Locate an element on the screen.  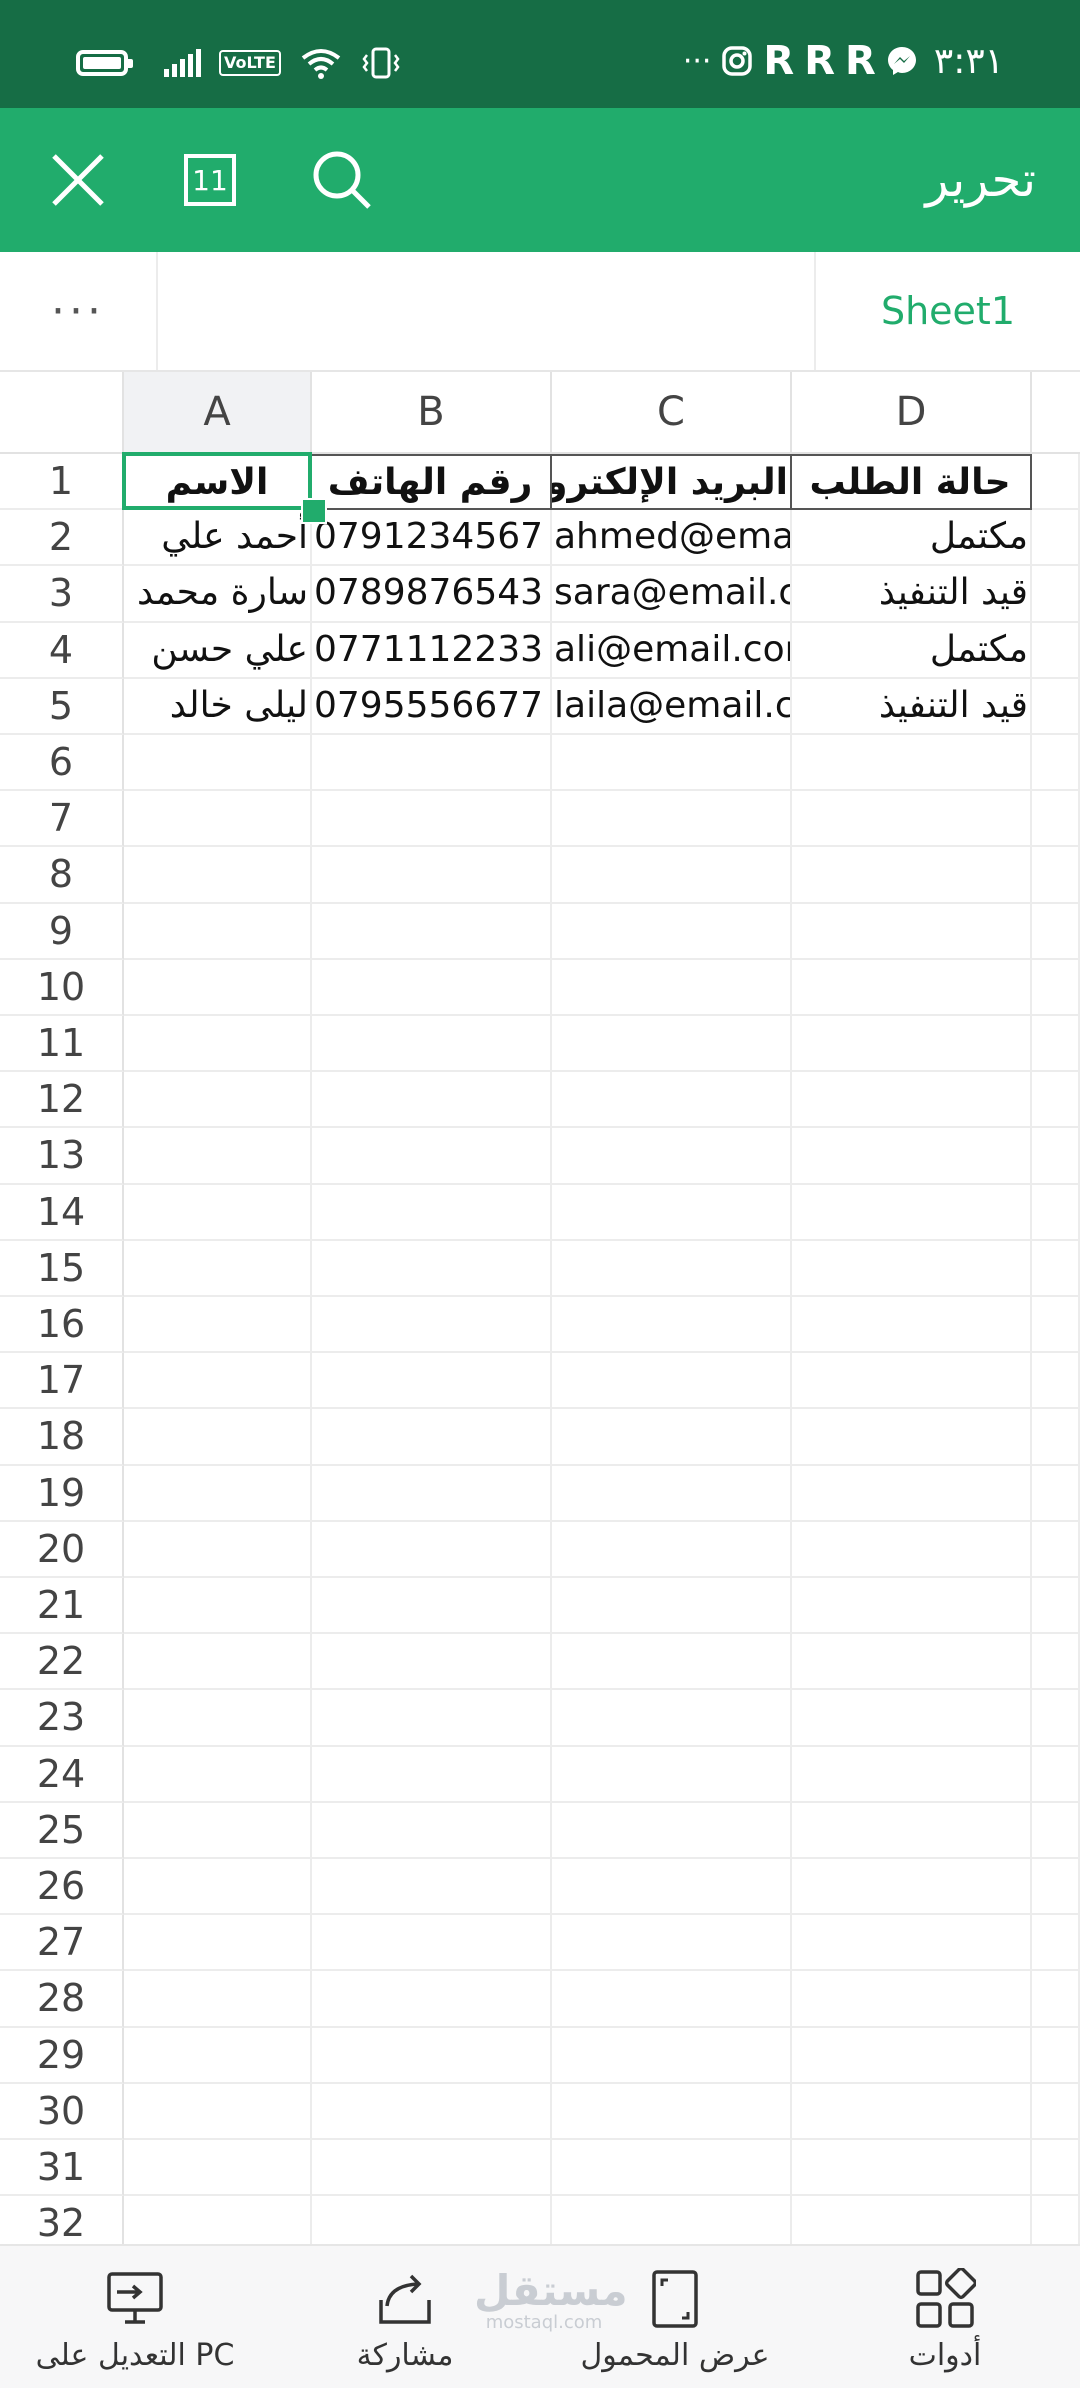
table-cell: أحمد علي is located at coordinates (218, 538).